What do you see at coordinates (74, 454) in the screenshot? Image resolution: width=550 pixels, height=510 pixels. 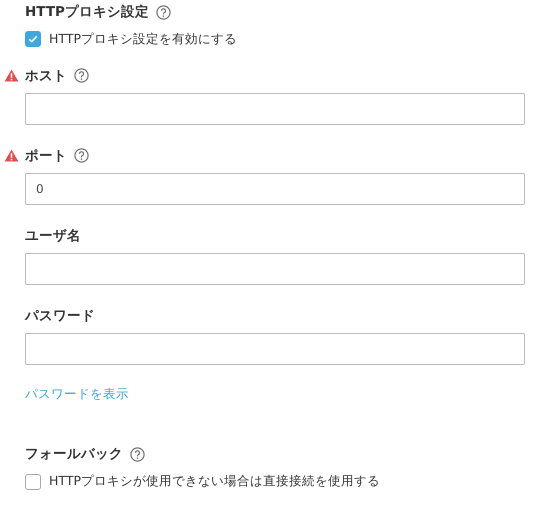 I see `field-label: フォールバック` at bounding box center [74, 454].